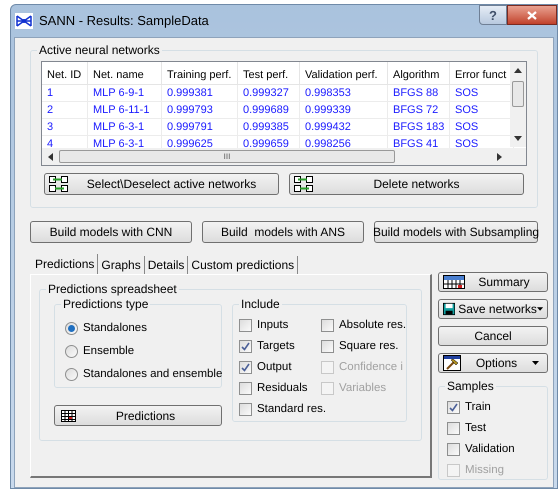 The image size is (558, 489). I want to click on column-header: Net. ID, so click(65, 73).